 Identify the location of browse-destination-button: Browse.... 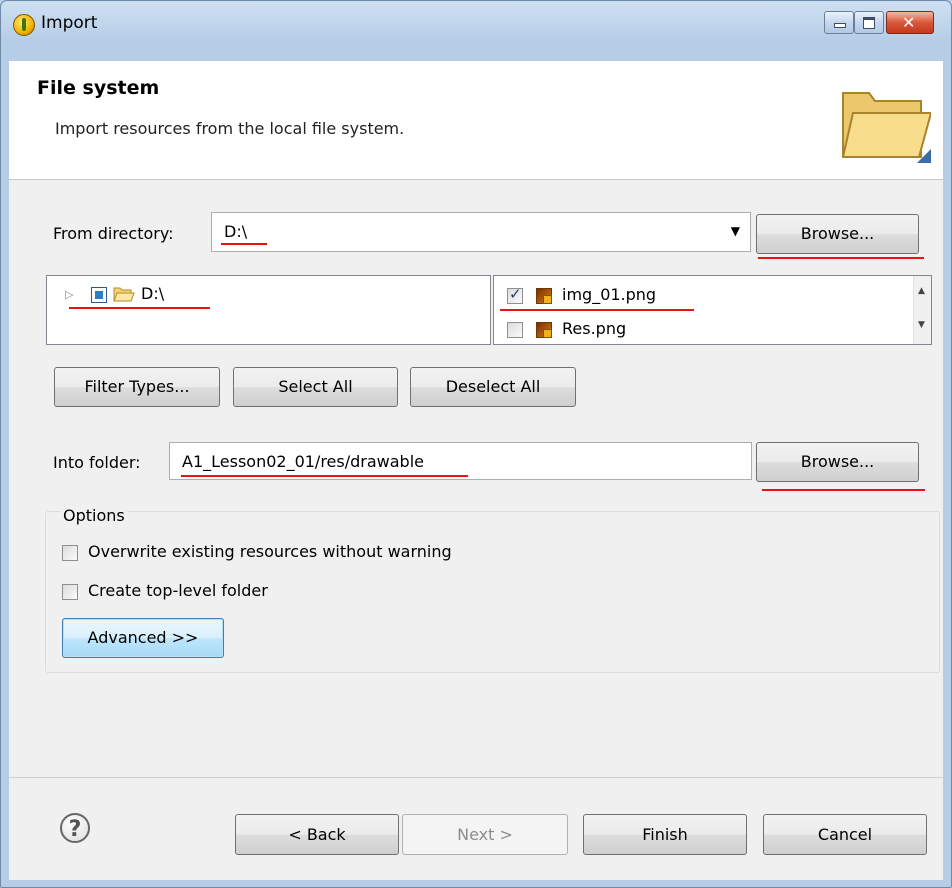
(837, 462).